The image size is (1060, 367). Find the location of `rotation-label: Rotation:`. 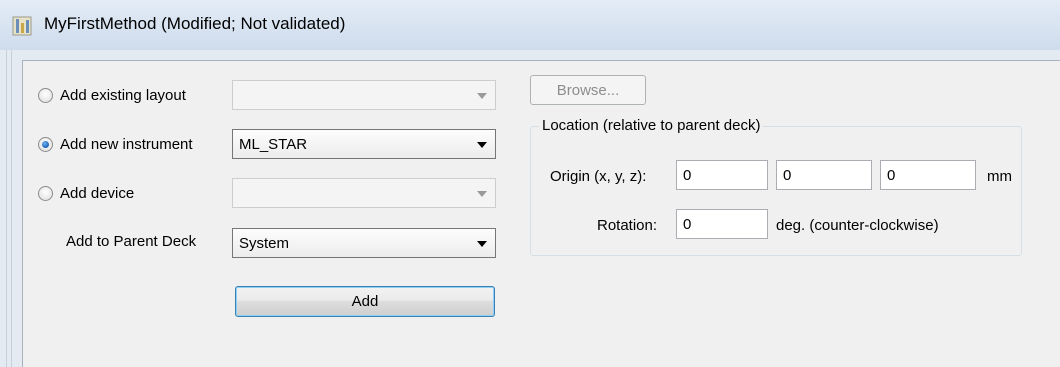

rotation-label: Rotation: is located at coordinates (627, 225).